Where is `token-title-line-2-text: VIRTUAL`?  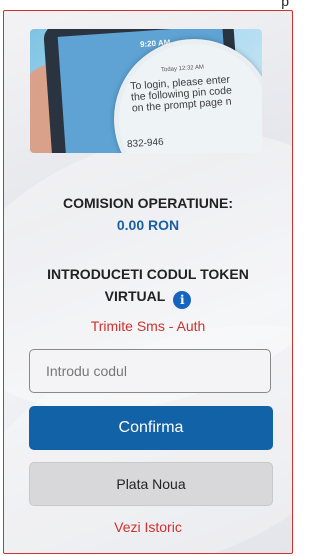
token-title-line-2-text: VIRTUAL is located at coordinates (135, 296).